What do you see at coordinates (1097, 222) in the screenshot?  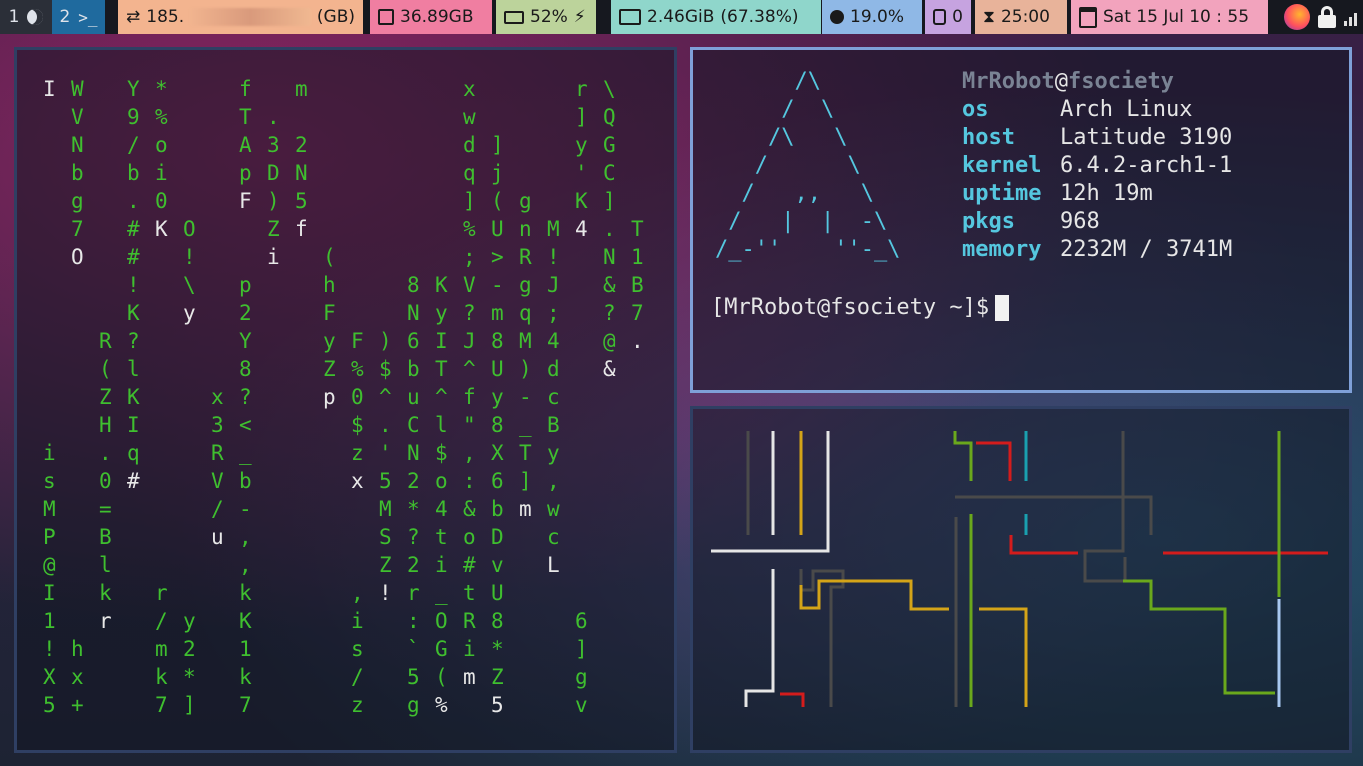 I see `info-row-pkgs: pkgs 968` at bounding box center [1097, 222].